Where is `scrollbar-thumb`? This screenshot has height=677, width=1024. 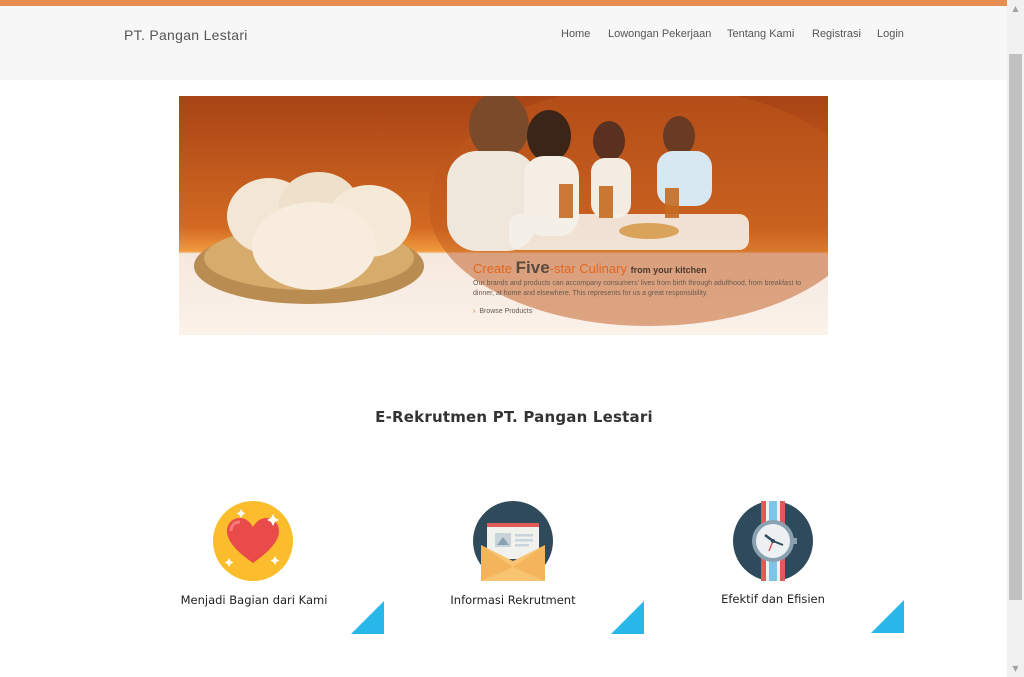 scrollbar-thumb is located at coordinates (1015, 327).